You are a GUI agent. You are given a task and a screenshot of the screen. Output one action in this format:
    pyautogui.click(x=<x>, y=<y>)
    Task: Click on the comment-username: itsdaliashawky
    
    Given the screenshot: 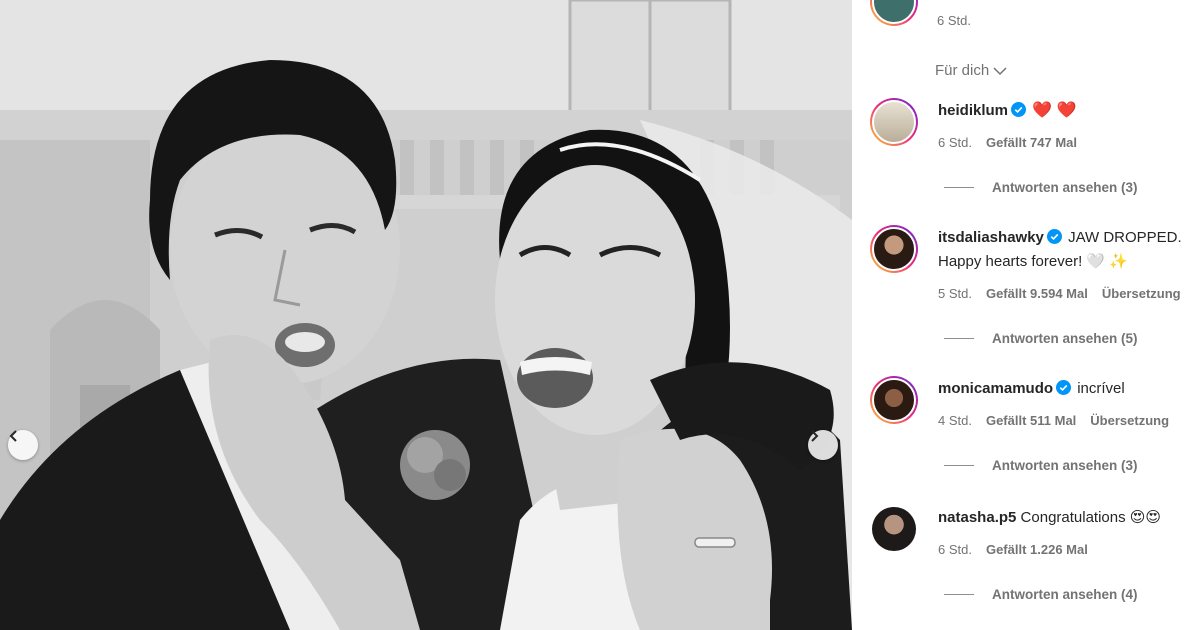 What is the action you would take?
    pyautogui.click(x=991, y=237)
    